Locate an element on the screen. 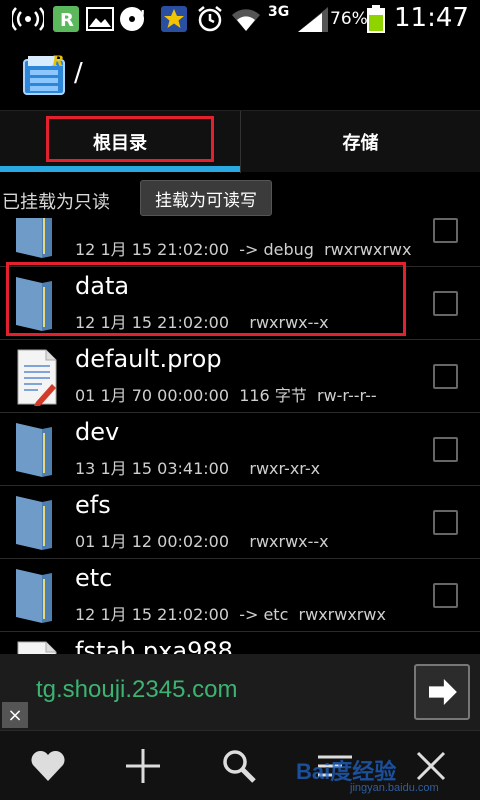  file-meta: 01 1月 70 00:00:00 116 字节 rw-r--r-- is located at coordinates (226, 395).